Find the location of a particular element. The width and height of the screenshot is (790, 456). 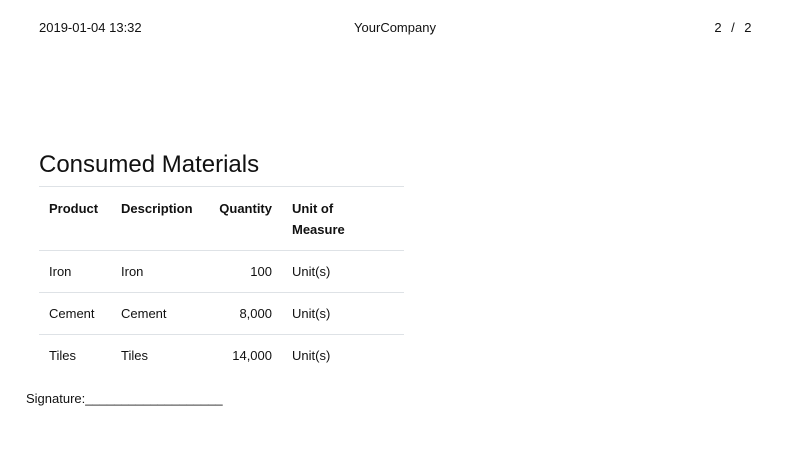

page-current: 2 is located at coordinates (718, 27).